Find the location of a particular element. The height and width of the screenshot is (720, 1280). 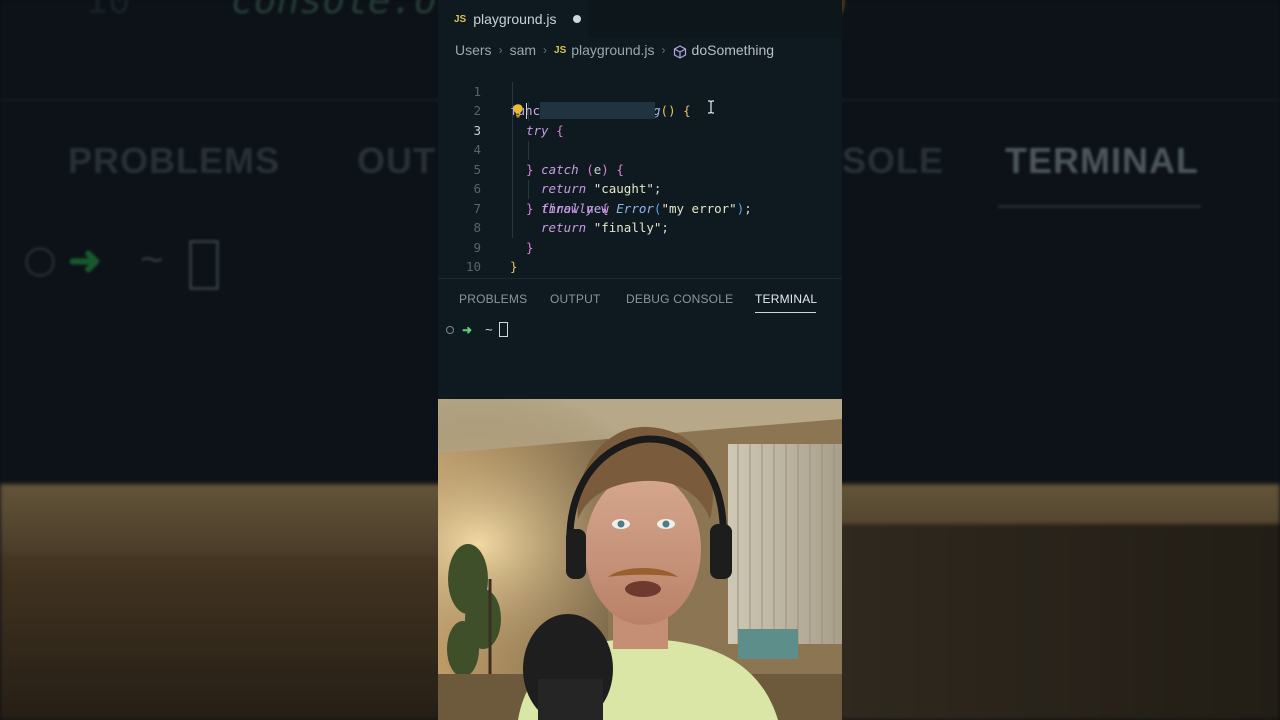

terminal-cursor is located at coordinates (503, 329).